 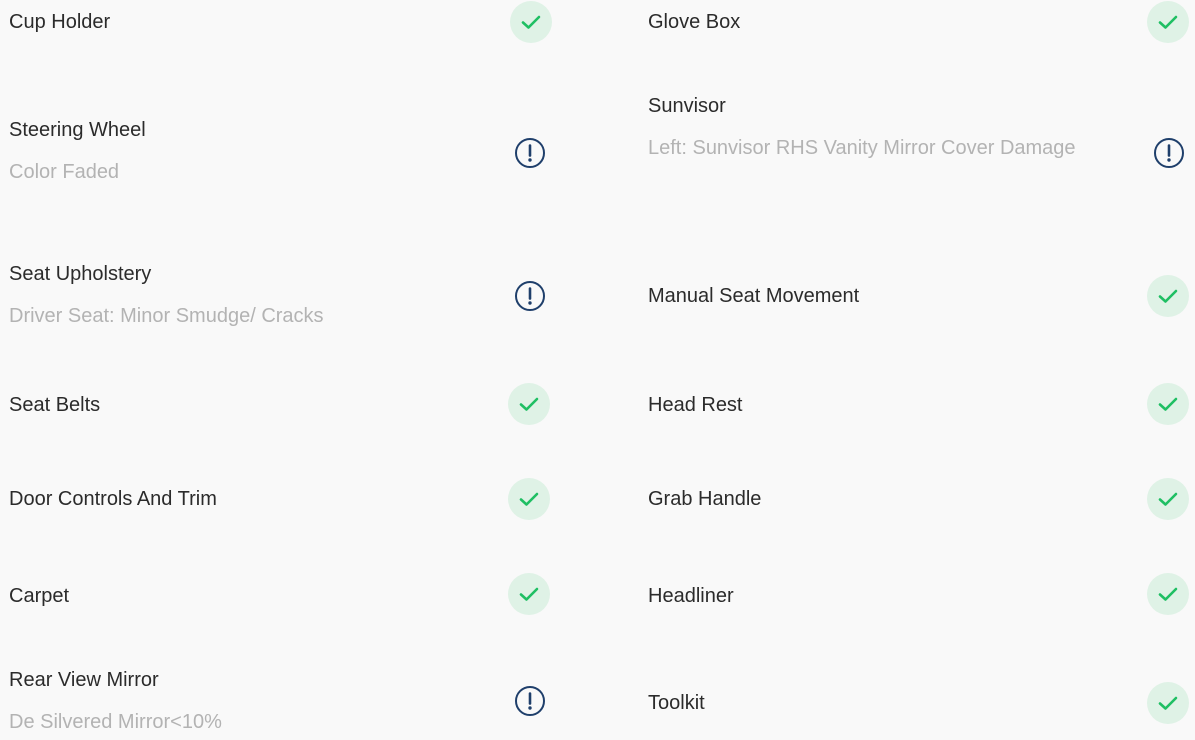 I want to click on item-title: Sunvisor, so click(x=687, y=106).